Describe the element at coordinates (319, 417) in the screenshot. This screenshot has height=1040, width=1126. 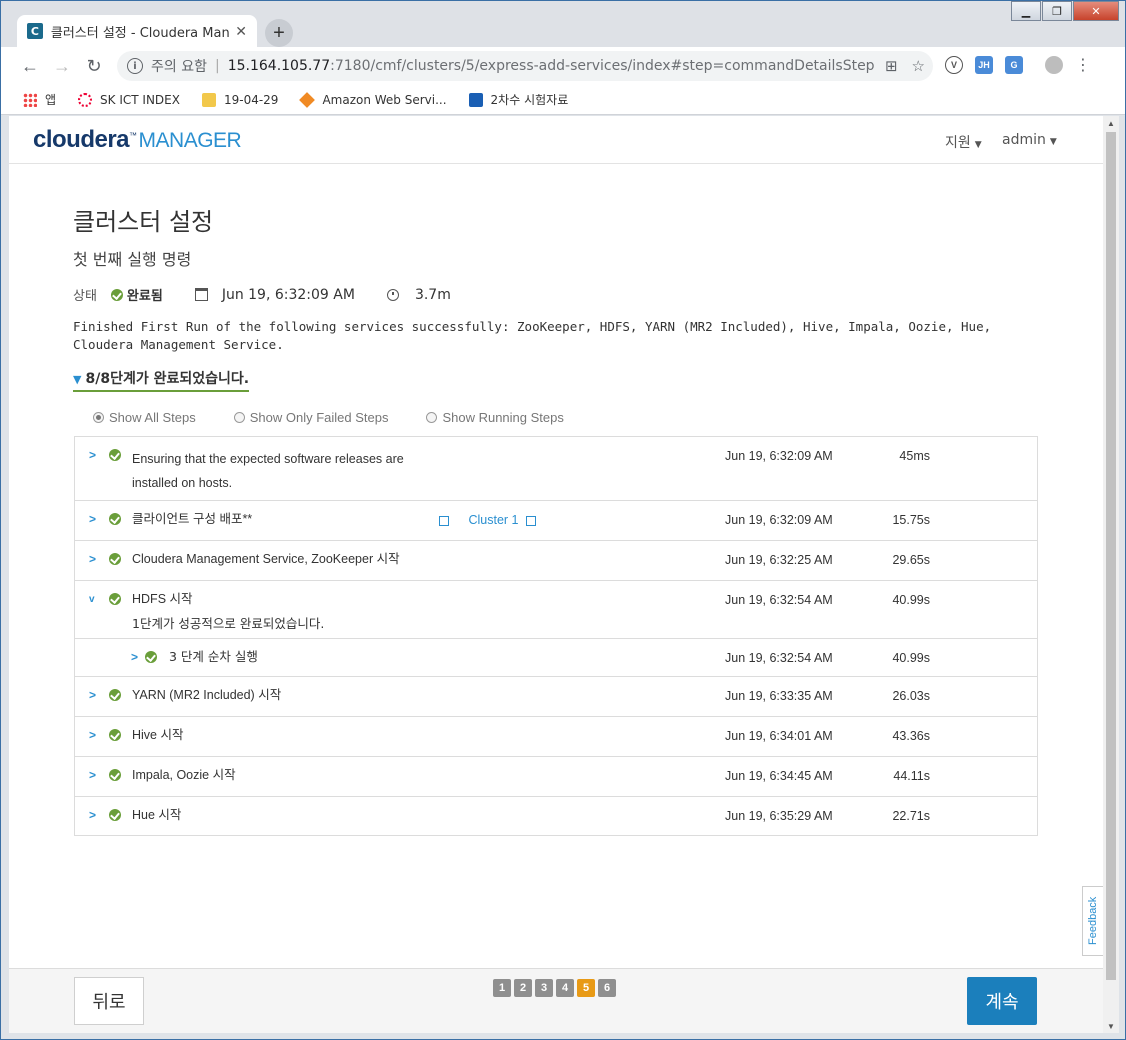
I see `filter-label: Show Only Failed Steps` at that location.